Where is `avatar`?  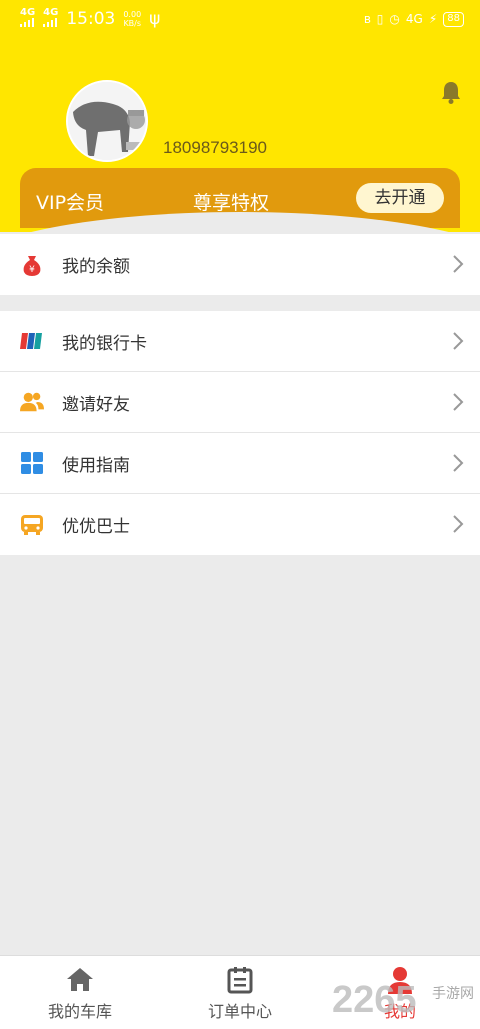 avatar is located at coordinates (107, 121).